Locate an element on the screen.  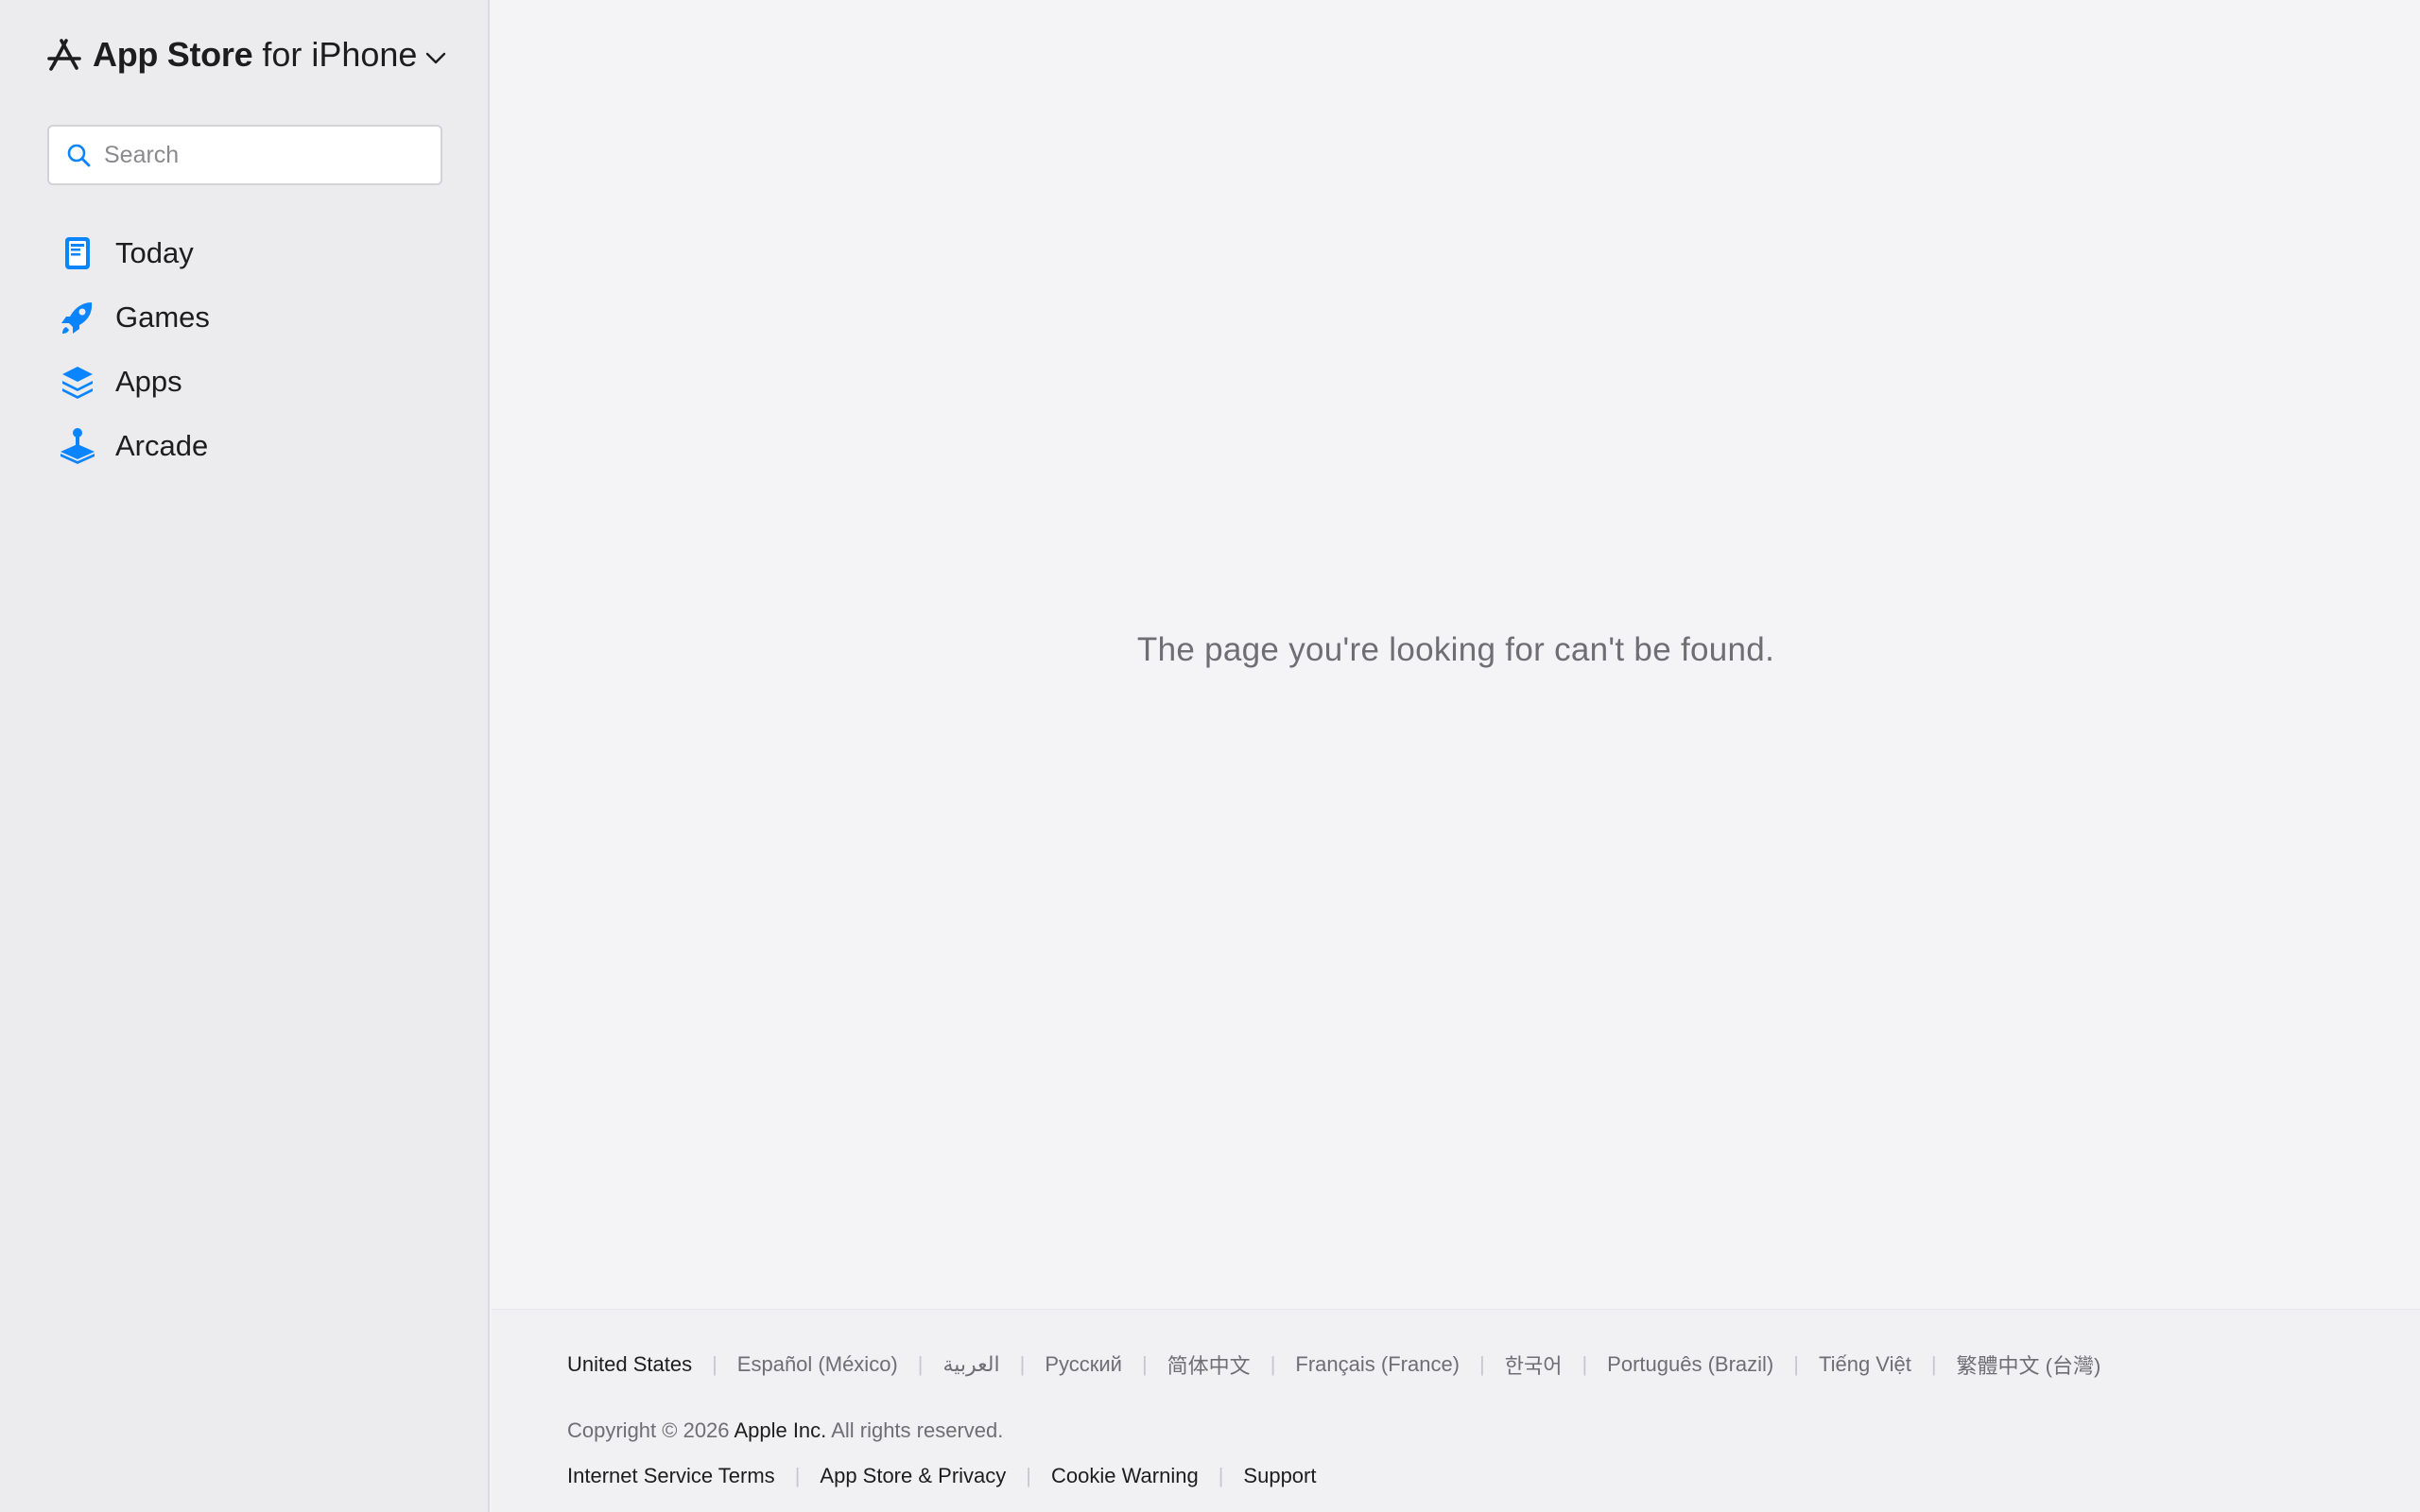
language-link: Tiếng Việt is located at coordinates (1865, 1364).